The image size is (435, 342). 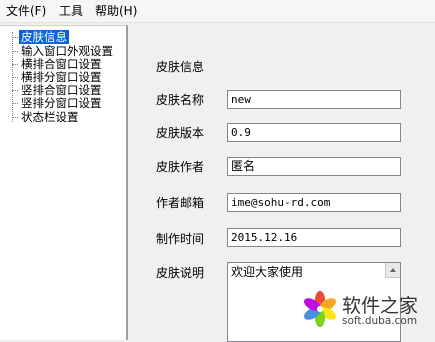 What do you see at coordinates (180, 167) in the screenshot?
I see `skin-author-label: 皮肤作者` at bounding box center [180, 167].